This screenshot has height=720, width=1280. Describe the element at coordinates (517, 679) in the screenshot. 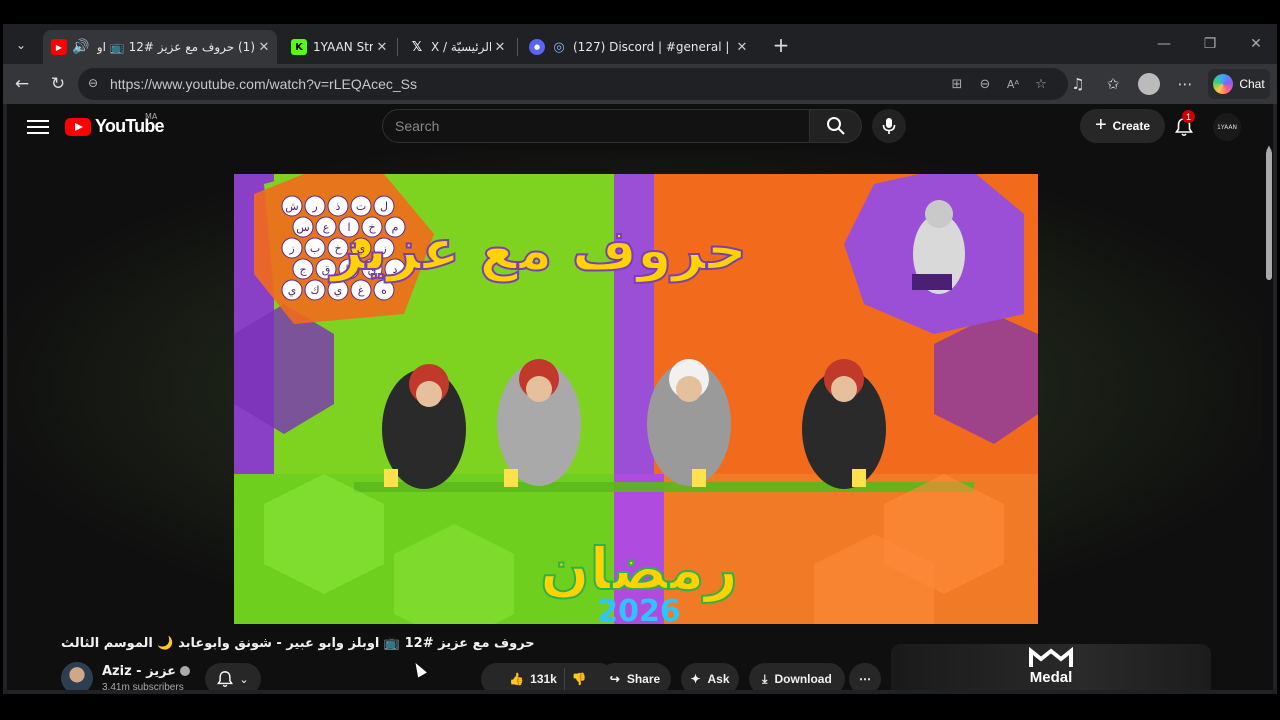

I see `thumbs-up-icon: 👍` at that location.